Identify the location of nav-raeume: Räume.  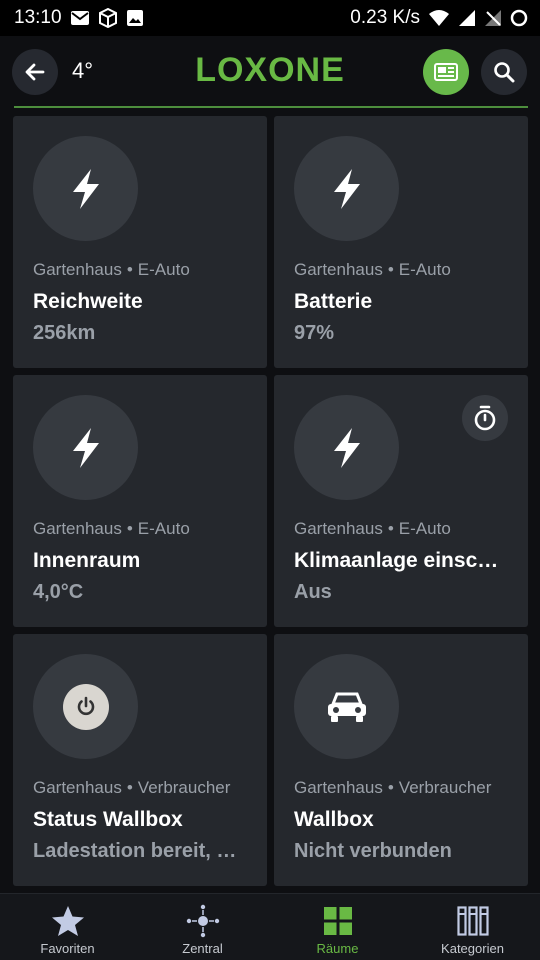
(337, 927).